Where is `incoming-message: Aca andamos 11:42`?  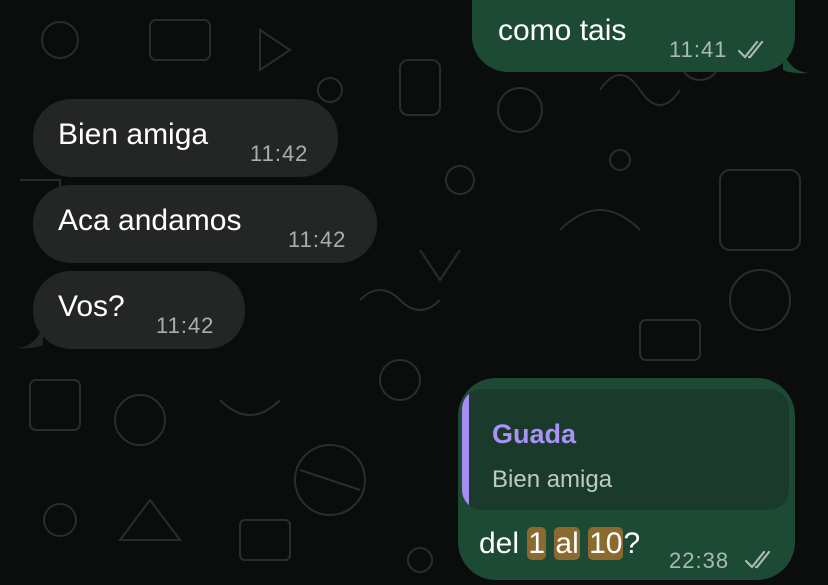 incoming-message: Aca andamos 11:42 is located at coordinates (205, 224).